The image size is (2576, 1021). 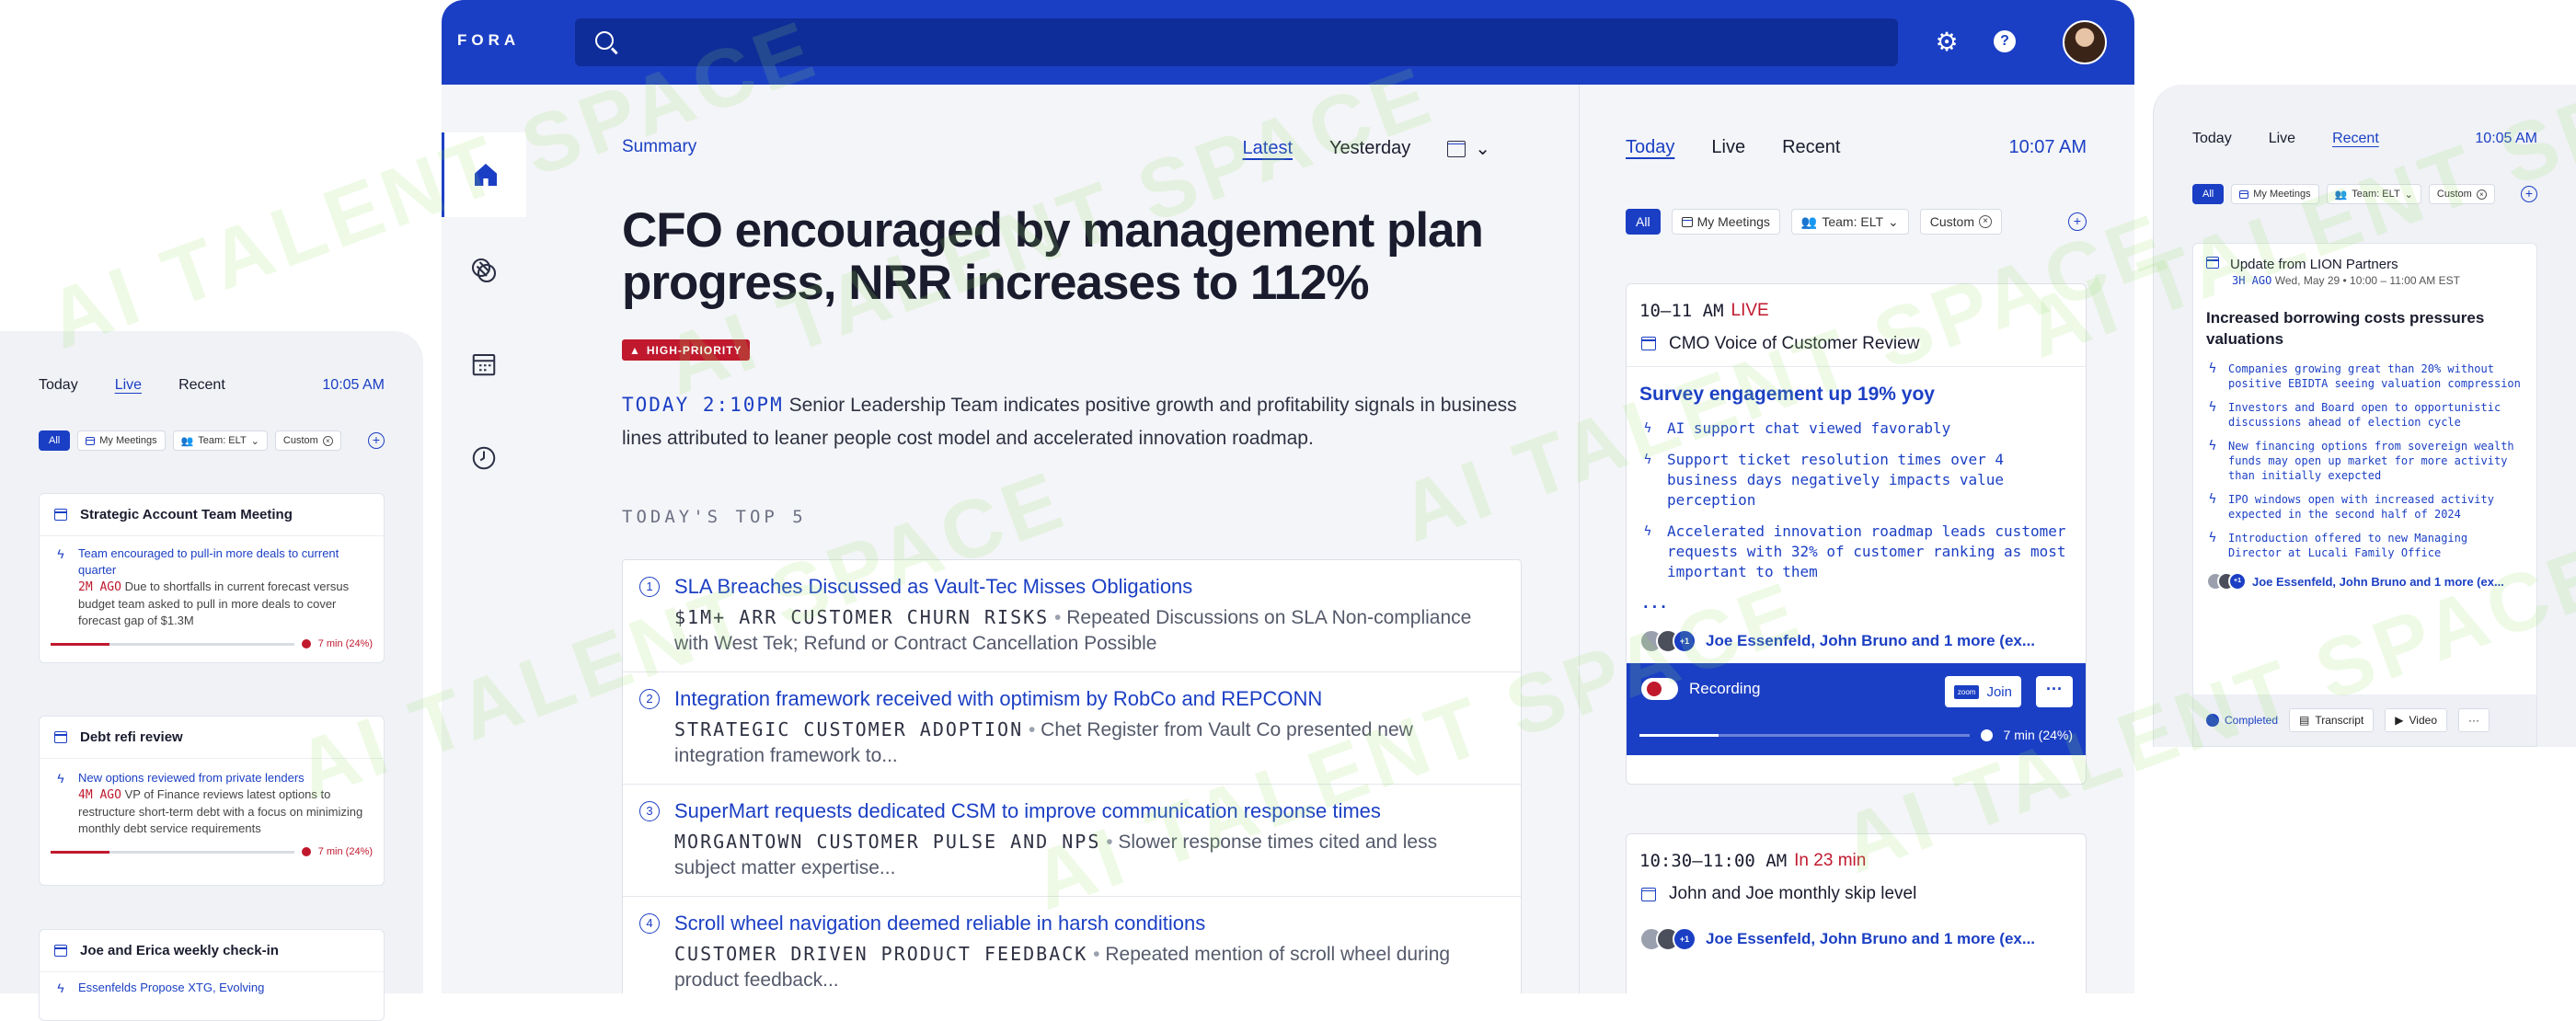 What do you see at coordinates (1268, 149) in the screenshot?
I see `tab-latest: Latest` at bounding box center [1268, 149].